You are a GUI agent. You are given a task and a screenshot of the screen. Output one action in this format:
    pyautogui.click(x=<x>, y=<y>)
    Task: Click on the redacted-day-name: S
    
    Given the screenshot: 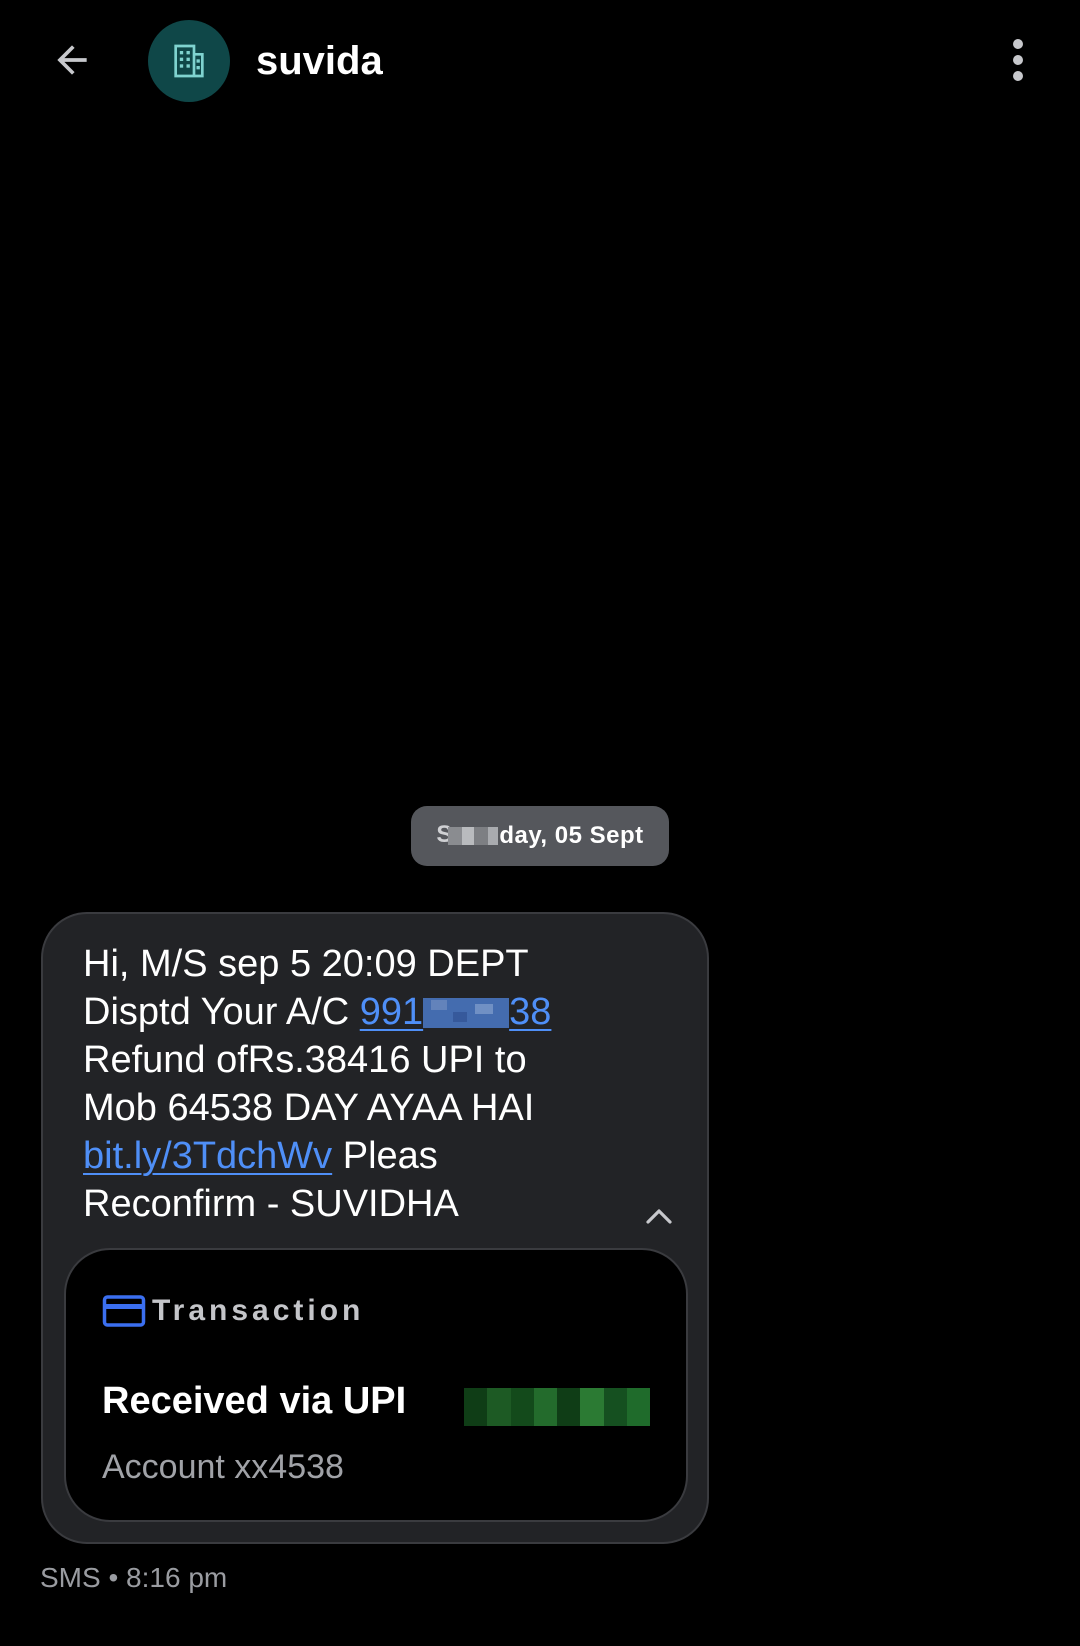 What is the action you would take?
    pyautogui.click(x=467, y=834)
    